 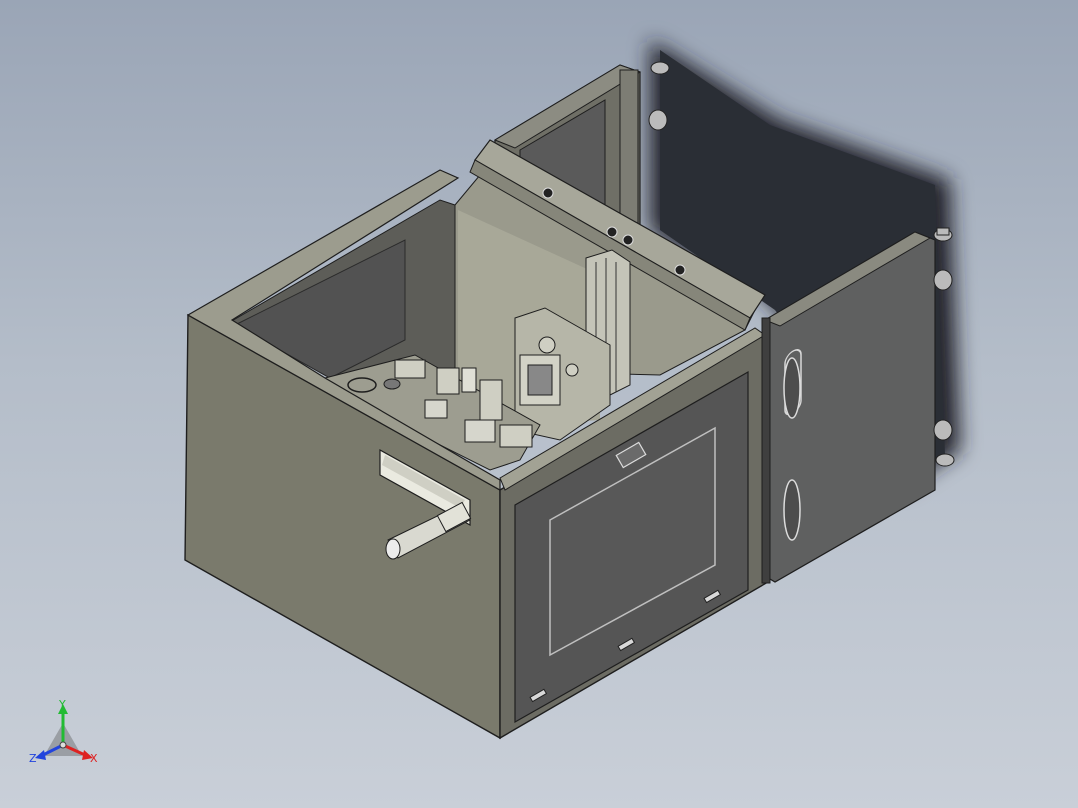 I want to click on handle-slot-upper, so click(x=792, y=388).